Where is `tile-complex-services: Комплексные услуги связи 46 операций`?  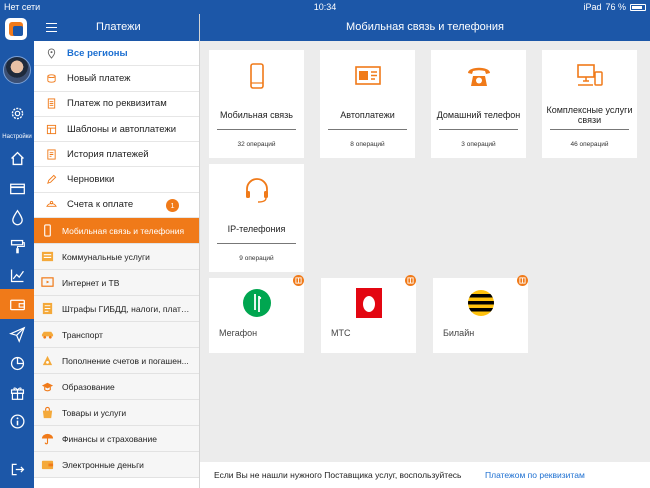 tile-complex-services: Комплексные услуги связи 46 операций is located at coordinates (589, 104).